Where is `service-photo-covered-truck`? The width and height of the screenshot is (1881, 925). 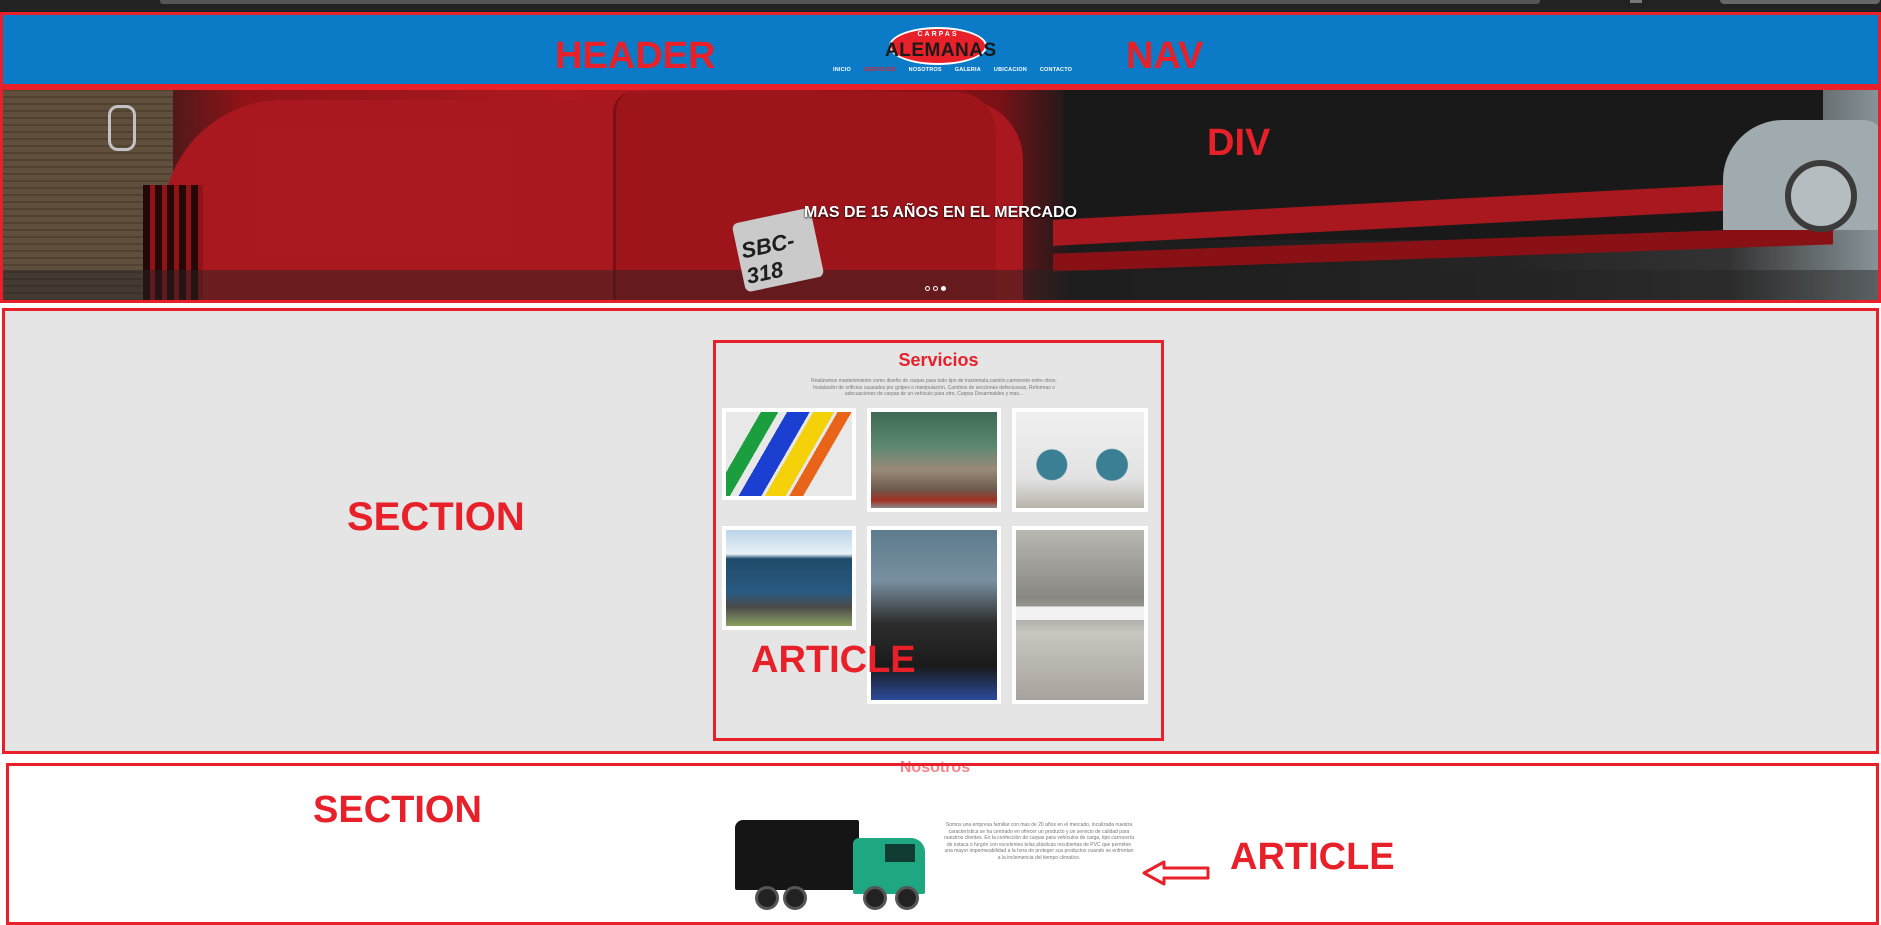
service-photo-covered-truck is located at coordinates (789, 578).